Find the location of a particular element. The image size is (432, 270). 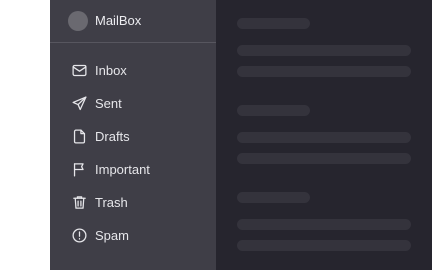

send-icon is located at coordinates (79, 103).